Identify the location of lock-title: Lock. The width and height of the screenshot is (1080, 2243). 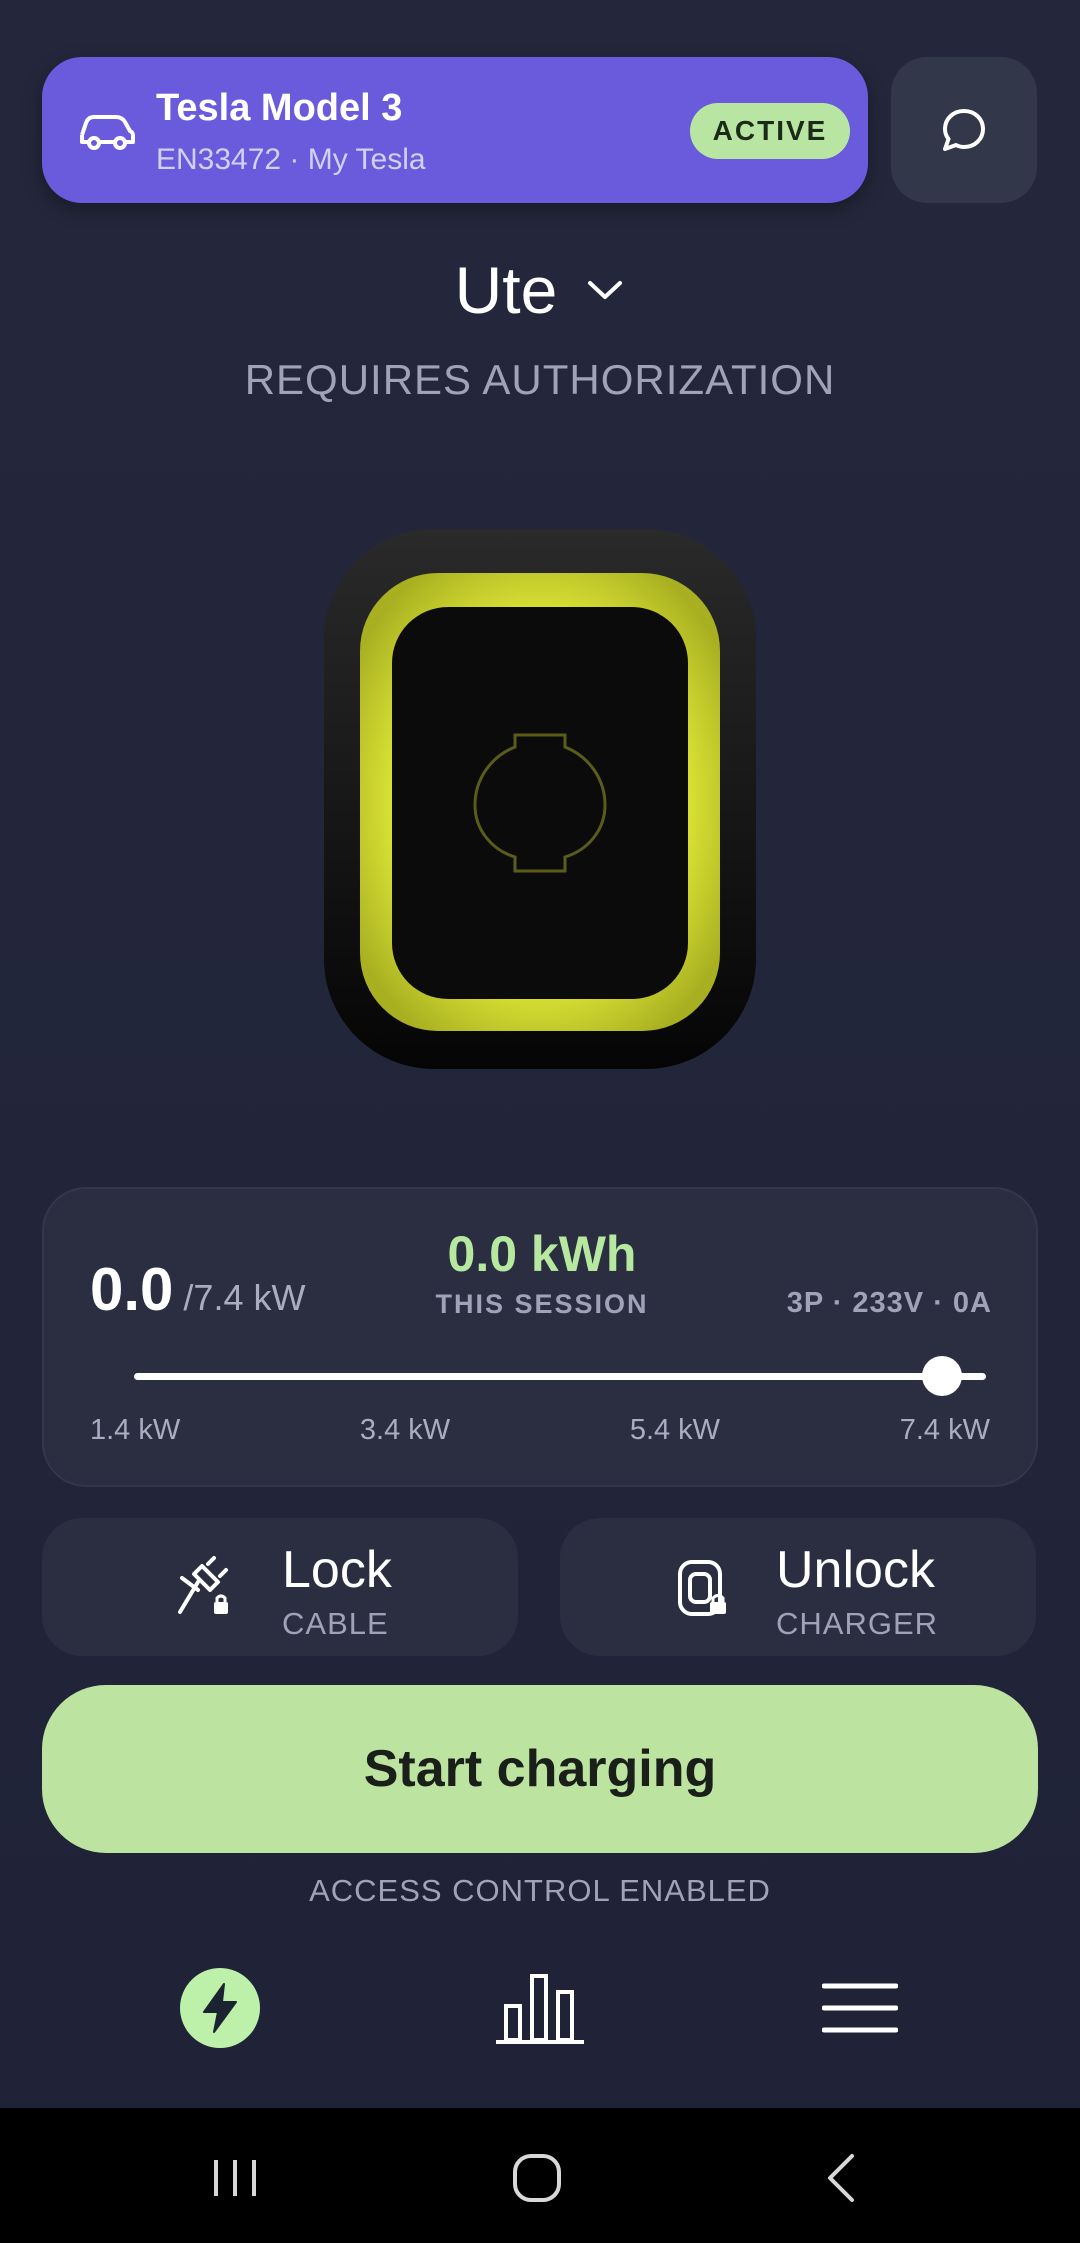
(337, 1570).